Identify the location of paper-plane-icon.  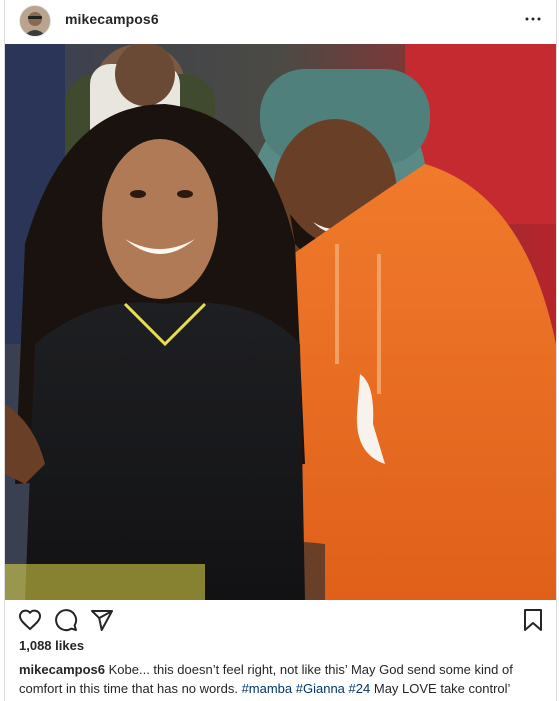
(102, 620).